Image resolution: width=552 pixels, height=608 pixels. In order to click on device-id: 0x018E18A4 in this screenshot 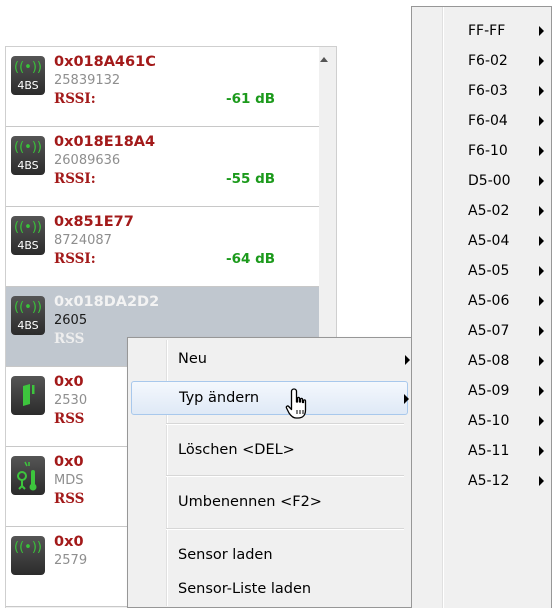, I will do `click(105, 142)`.